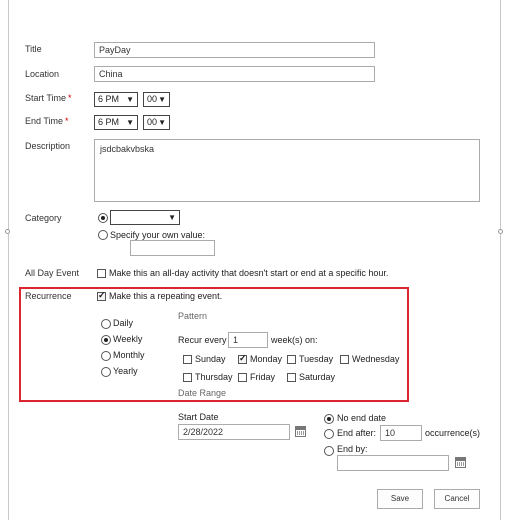  What do you see at coordinates (166, 296) in the screenshot?
I see `repeat-event-text: Make this a repeating event.` at bounding box center [166, 296].